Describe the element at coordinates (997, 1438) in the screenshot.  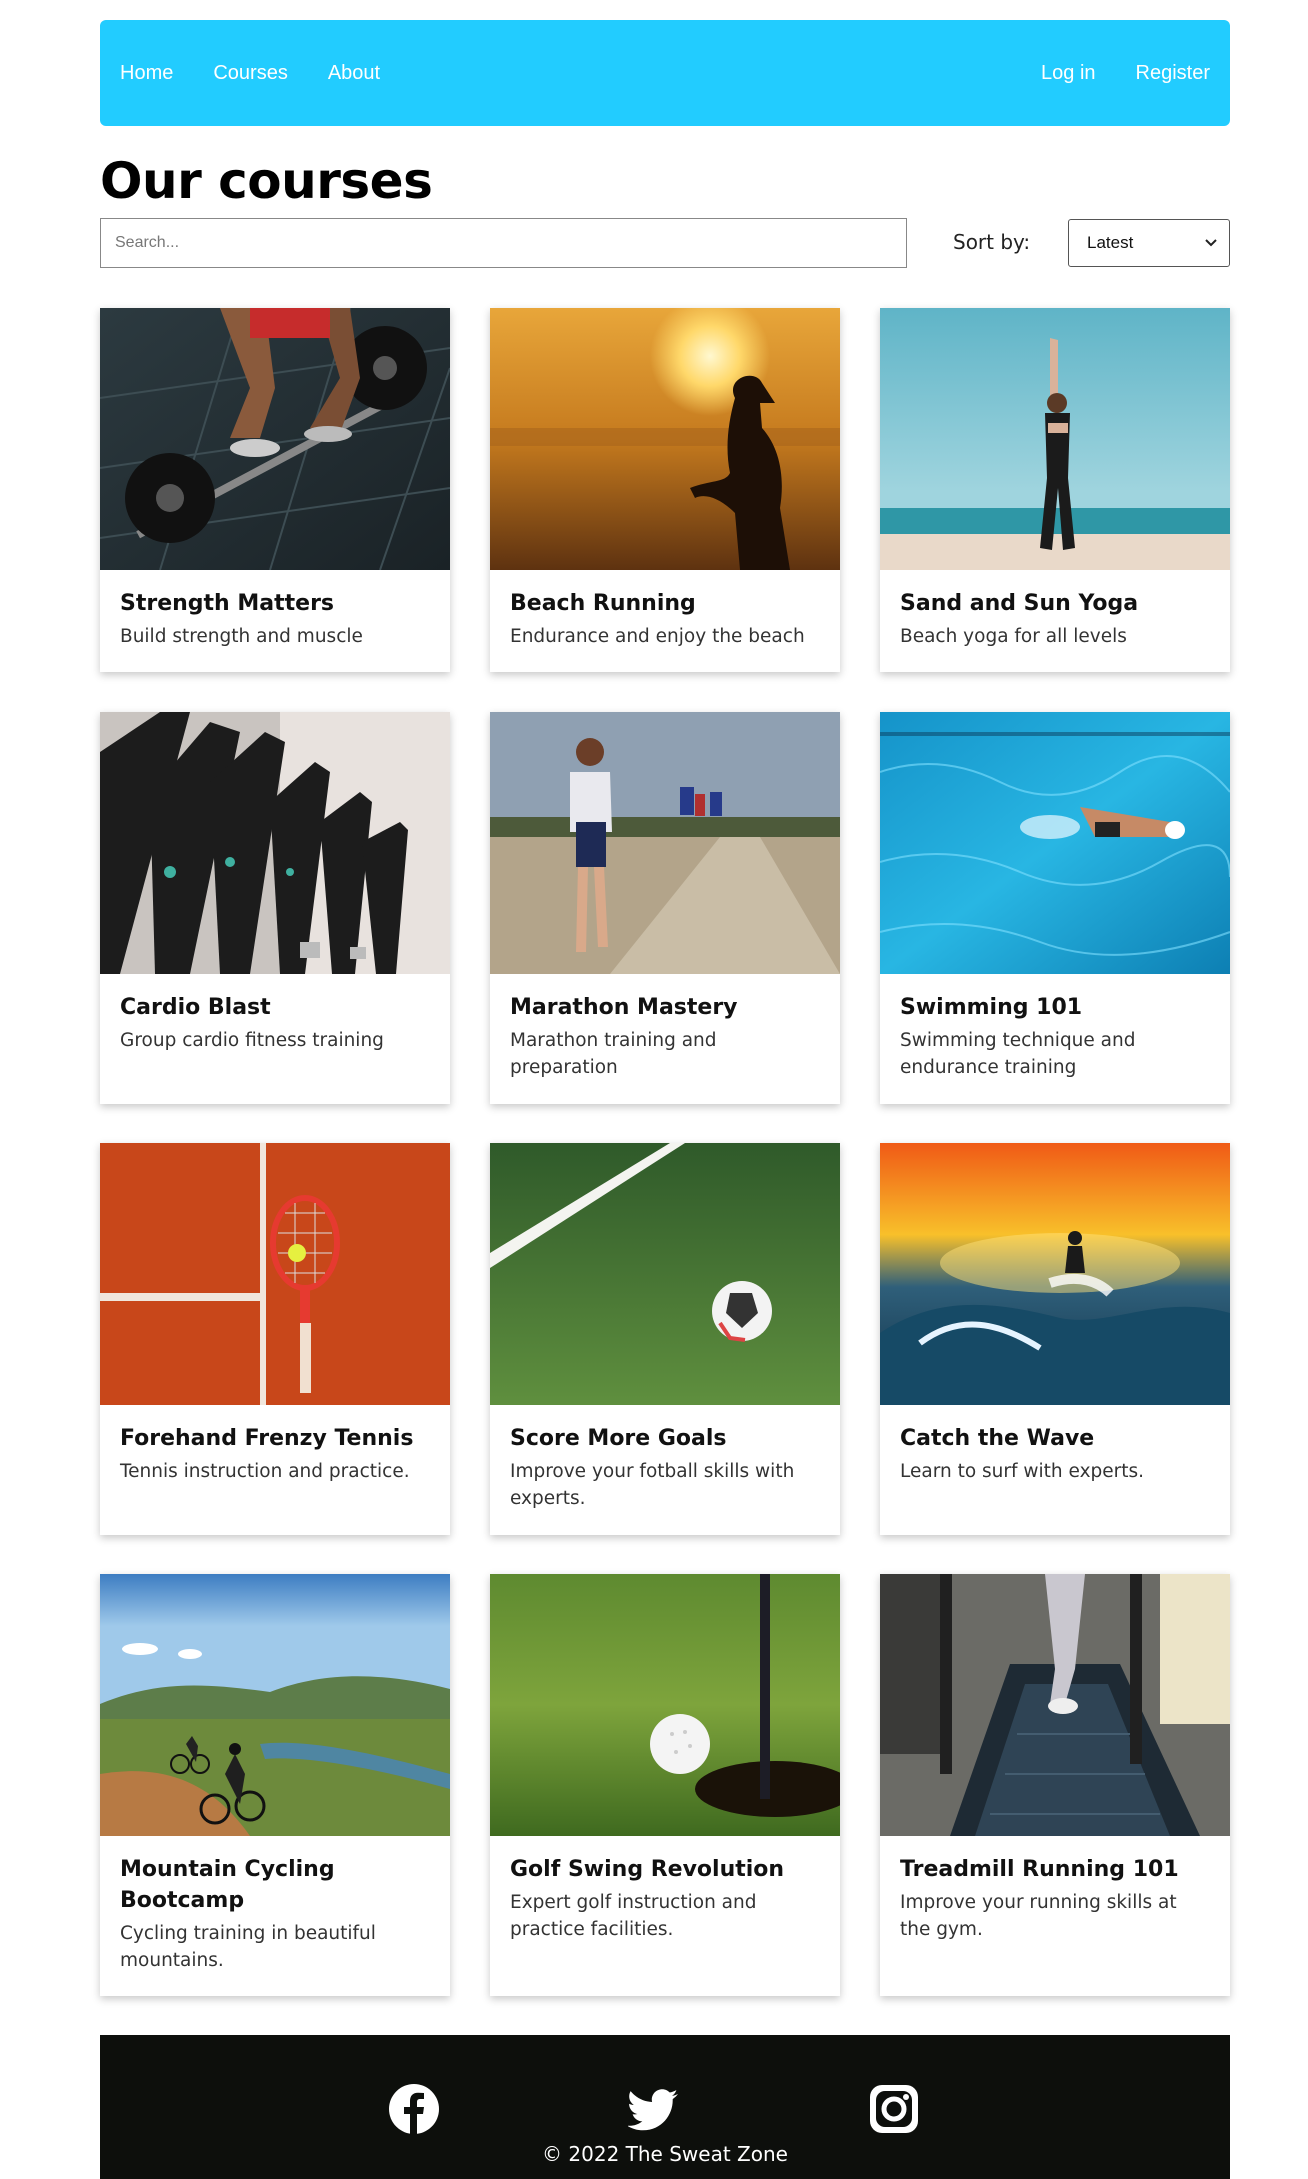
I see `course-title: Catch the Wave` at that location.